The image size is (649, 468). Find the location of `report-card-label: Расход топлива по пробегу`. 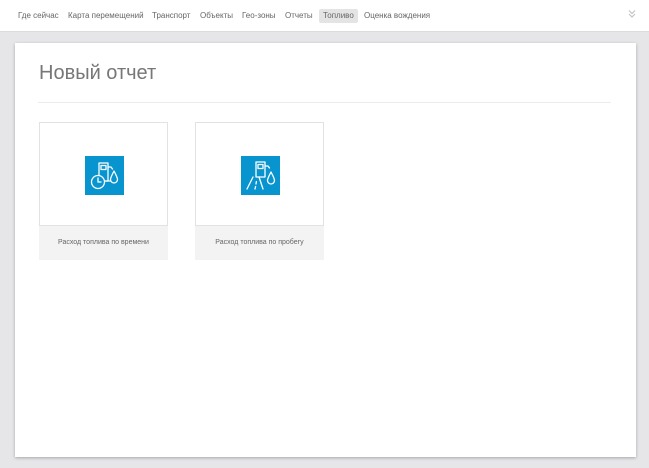

report-card-label: Расход топлива по пробегу is located at coordinates (259, 242).